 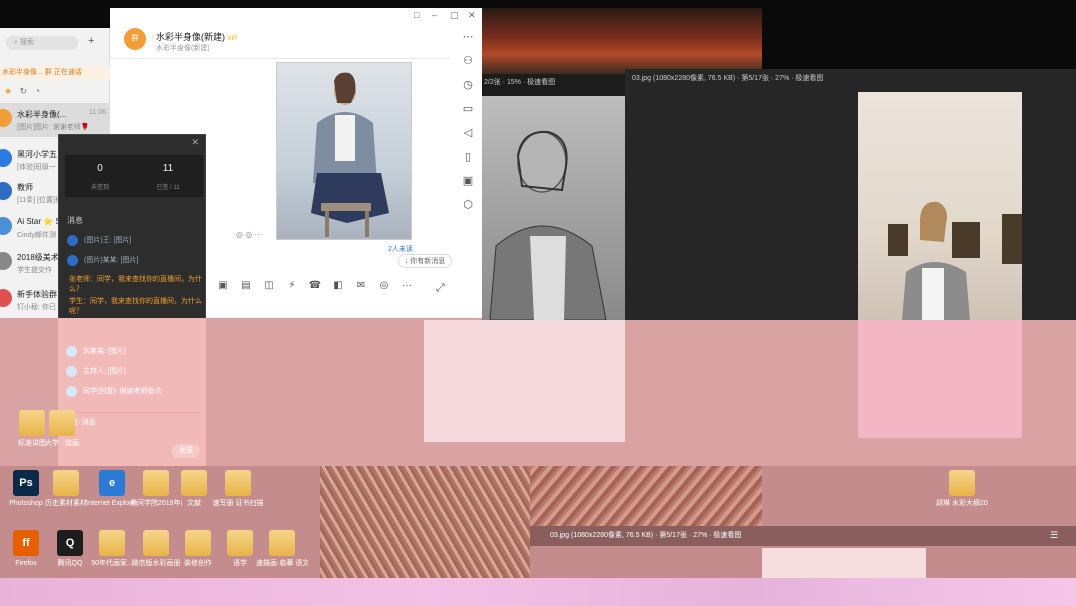 I want to click on send-button: 发送, so click(x=186, y=451).